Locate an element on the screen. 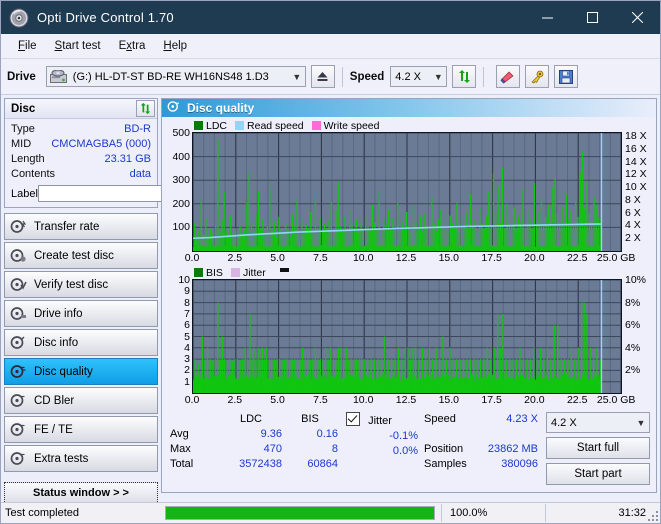 This screenshot has height=524, width=661. jitter-header: Jitter is located at coordinates (378, 420).